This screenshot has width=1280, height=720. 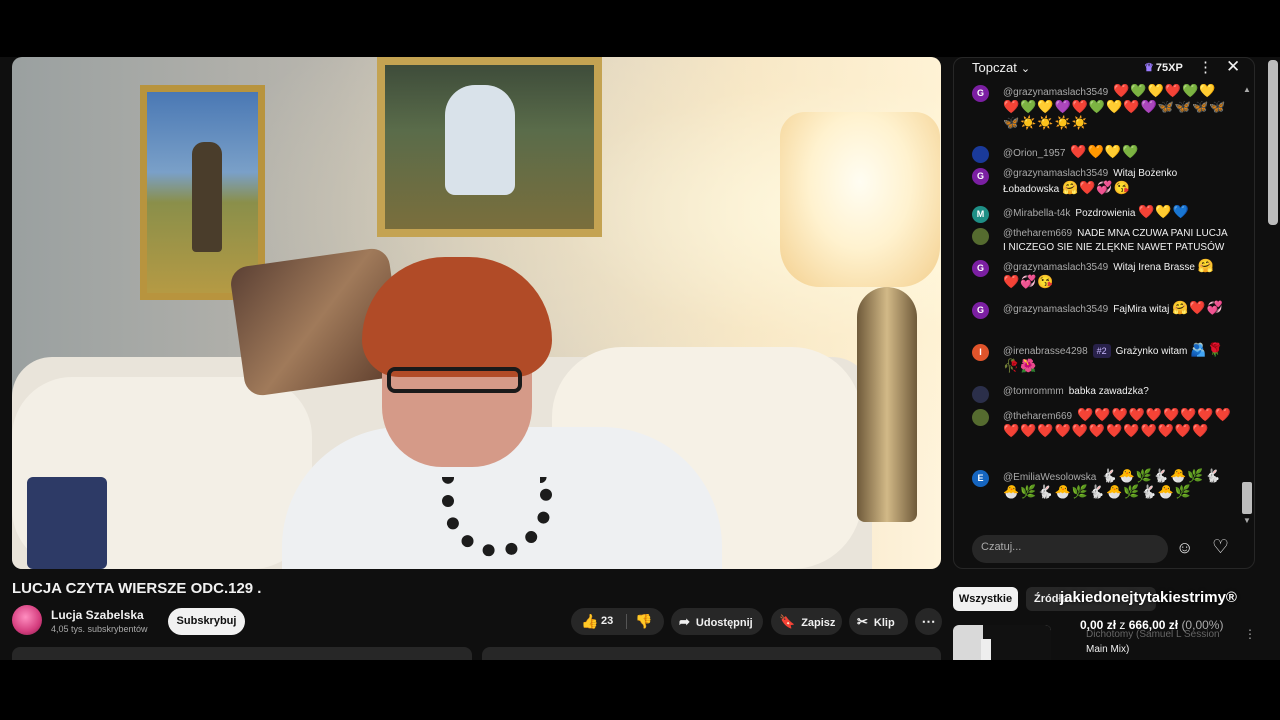 I want to click on thumbs-down-icon: 👎, so click(x=643, y=621).